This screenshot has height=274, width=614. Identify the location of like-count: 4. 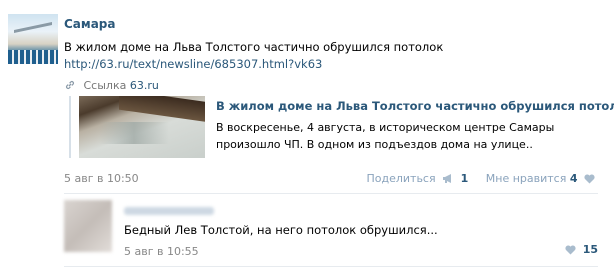
(573, 178).